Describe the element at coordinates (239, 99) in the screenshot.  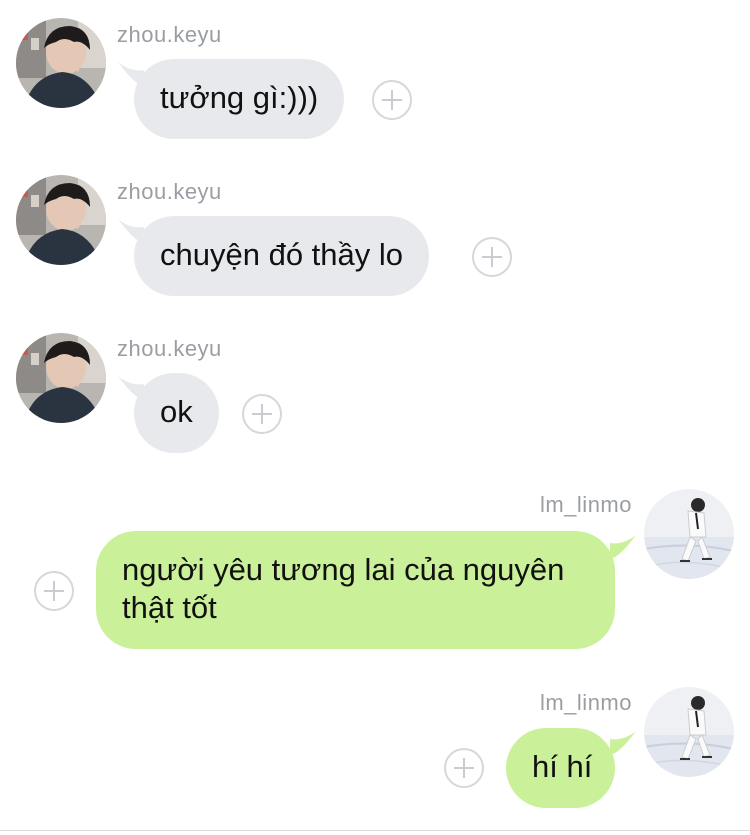
I see `message-bubble: tưởng gì:)))` at that location.